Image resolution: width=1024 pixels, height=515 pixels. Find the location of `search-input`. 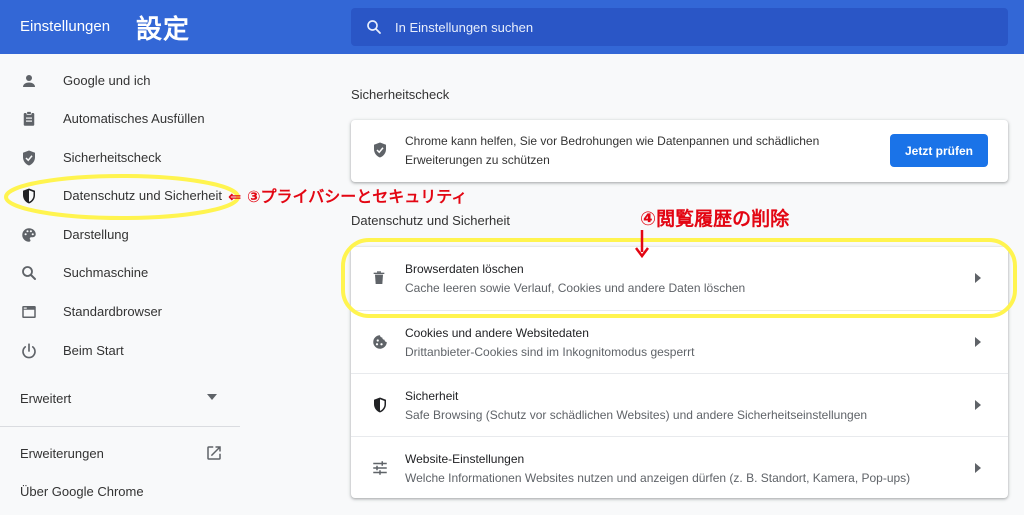

search-input is located at coordinates (695, 27).